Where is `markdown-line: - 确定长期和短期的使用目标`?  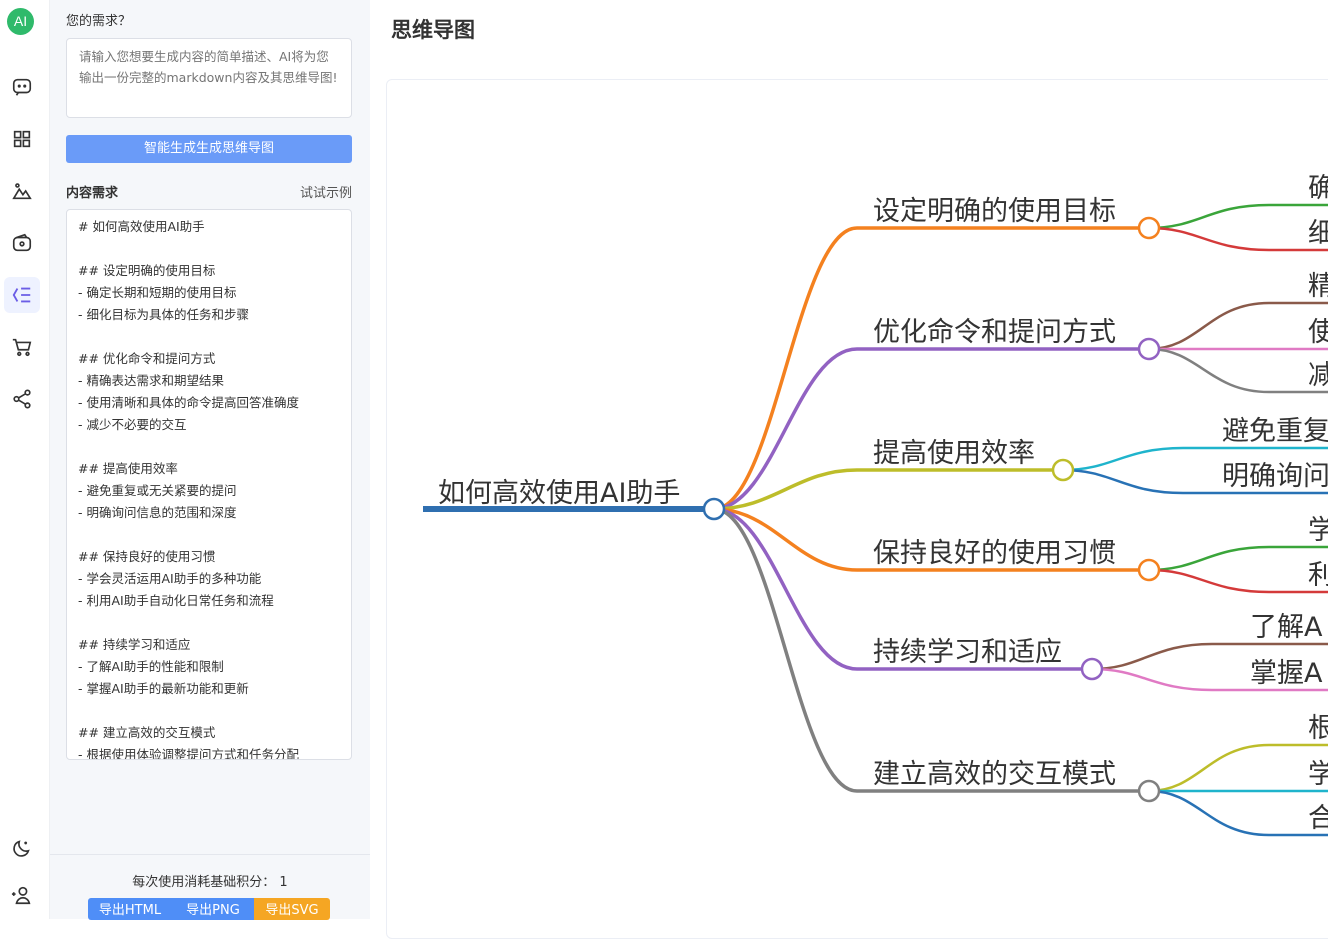
markdown-line: - 确定长期和短期的使用目标 is located at coordinates (157, 292).